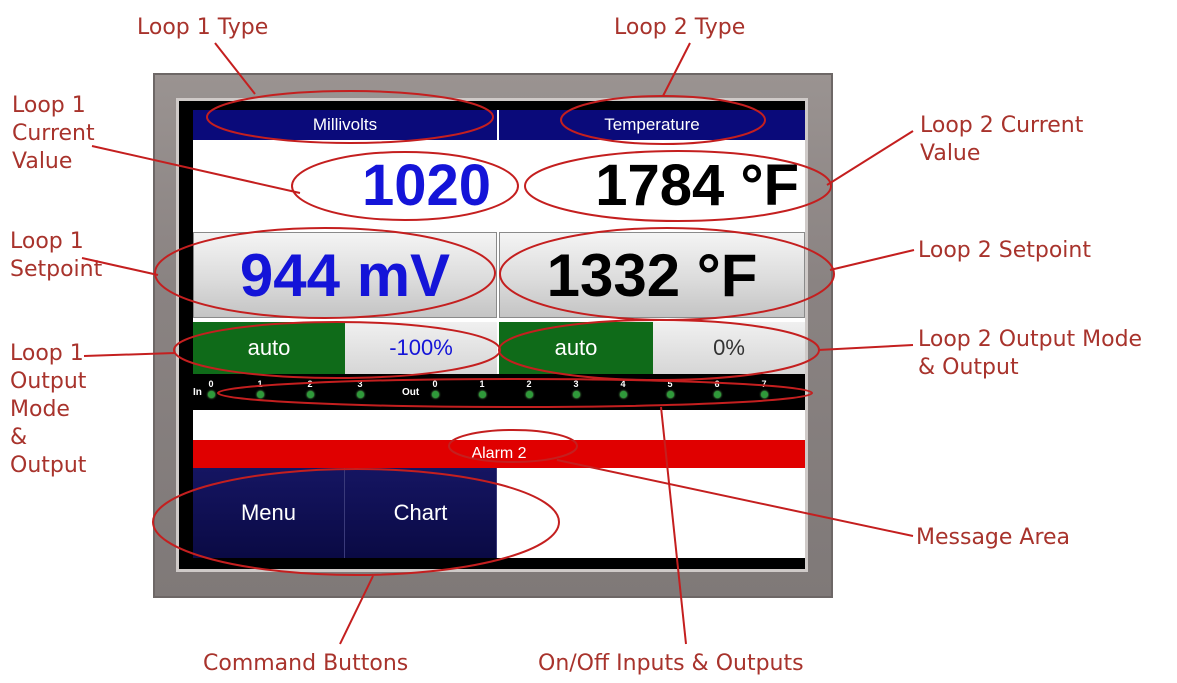 The image size is (1177, 683). What do you see at coordinates (872, 260) in the screenshot?
I see `leader-loop2-setpoint` at bounding box center [872, 260].